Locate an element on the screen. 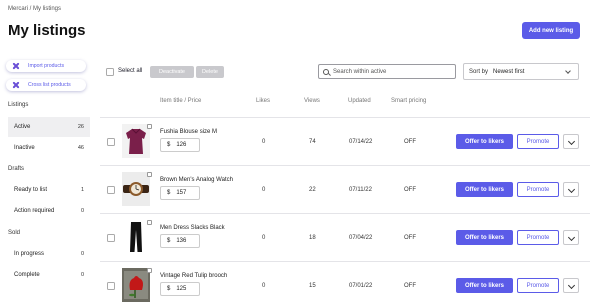  sidebar-item-ready-to-list: Ready to list 1 is located at coordinates (49, 190).